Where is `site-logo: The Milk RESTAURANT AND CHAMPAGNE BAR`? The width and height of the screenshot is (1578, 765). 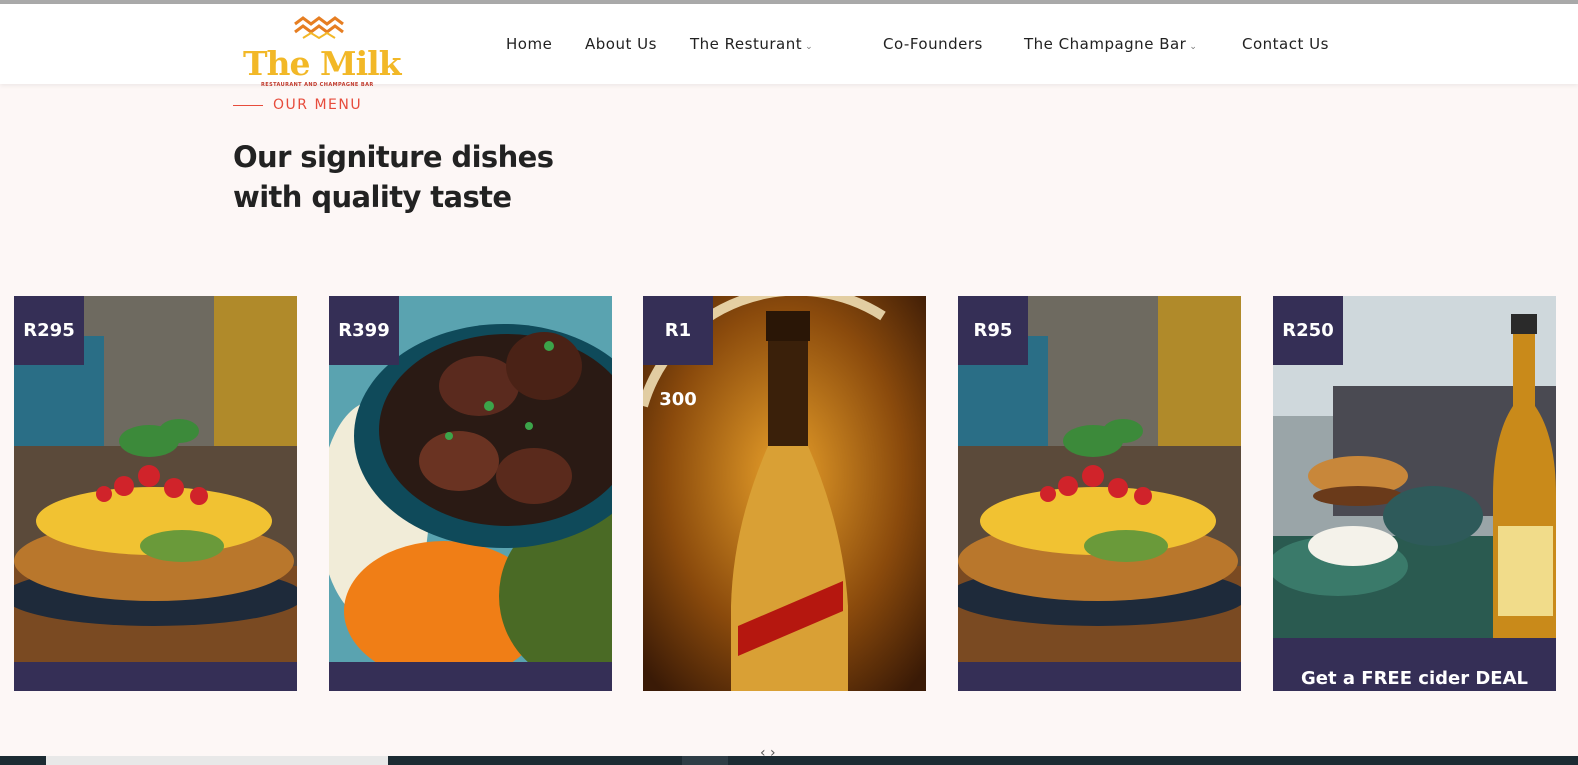
site-logo: The Milk RESTAURANT AND CHAMPAGNE BAR is located at coordinates (323, 52).